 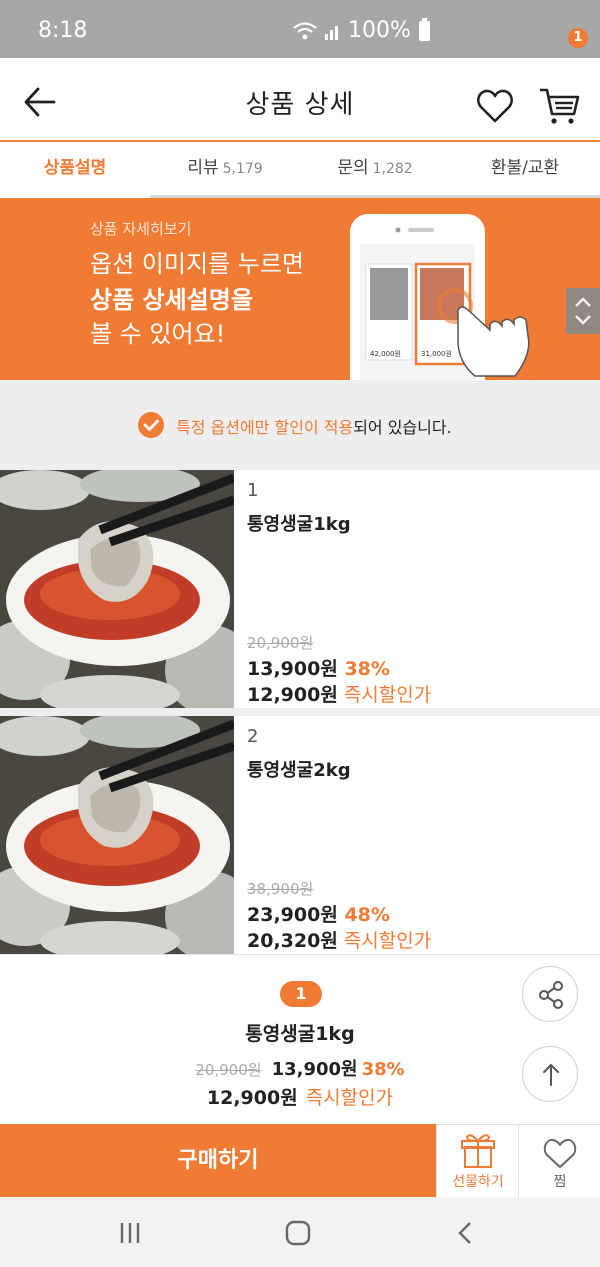 I want to click on system-nav-bar, so click(x=300, y=1232).